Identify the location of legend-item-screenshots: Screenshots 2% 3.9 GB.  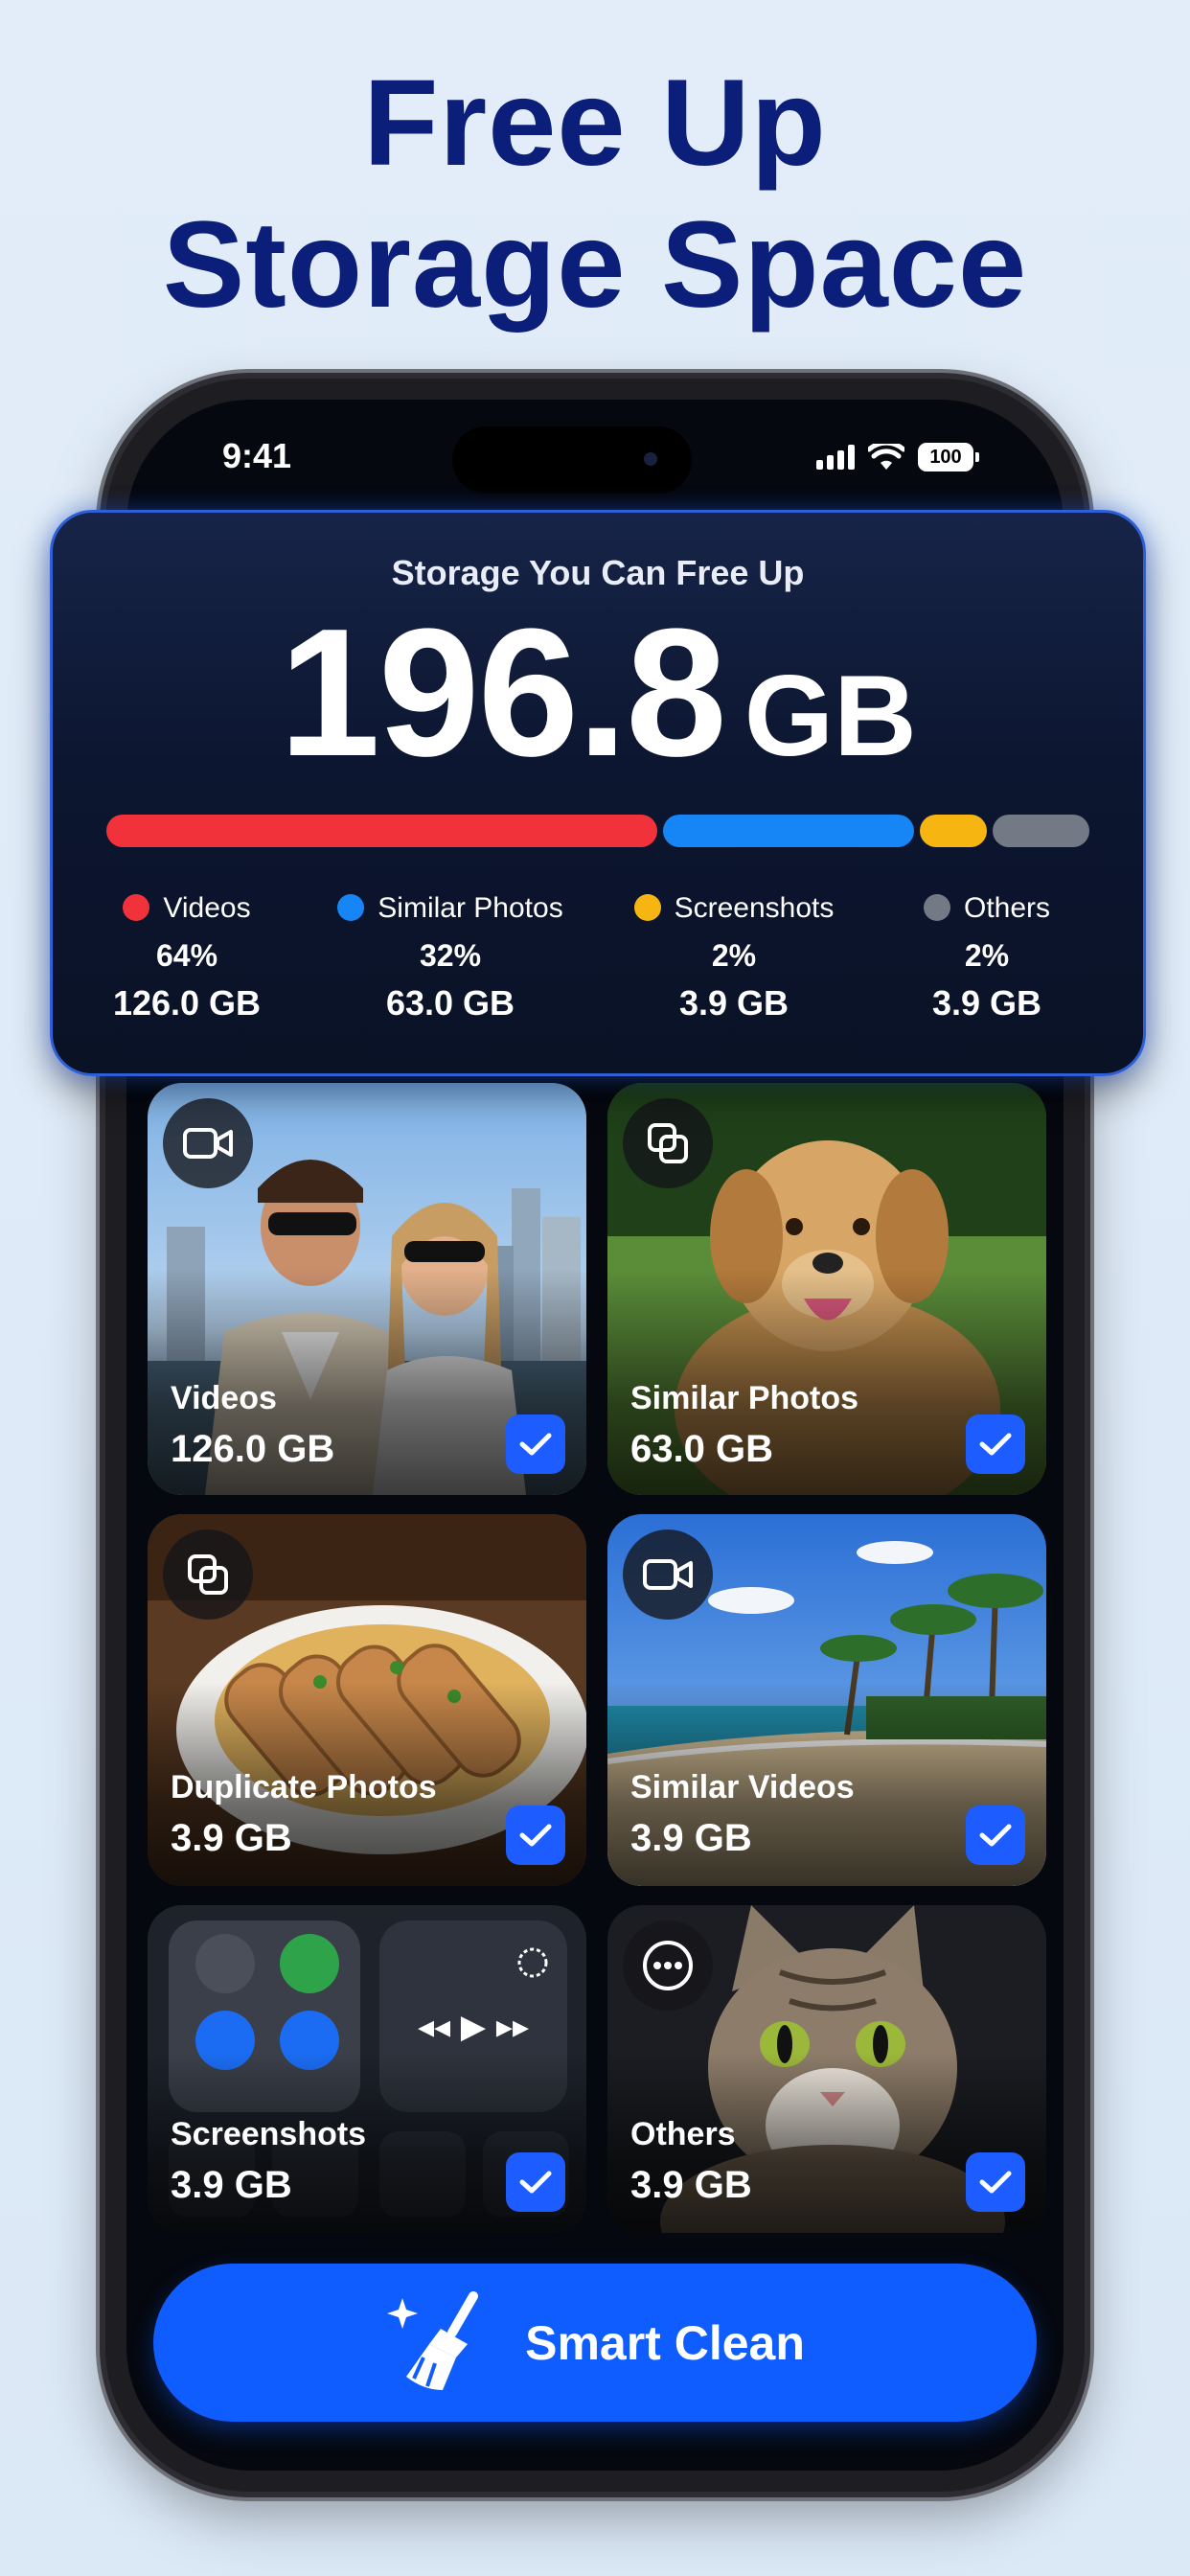
(733, 958).